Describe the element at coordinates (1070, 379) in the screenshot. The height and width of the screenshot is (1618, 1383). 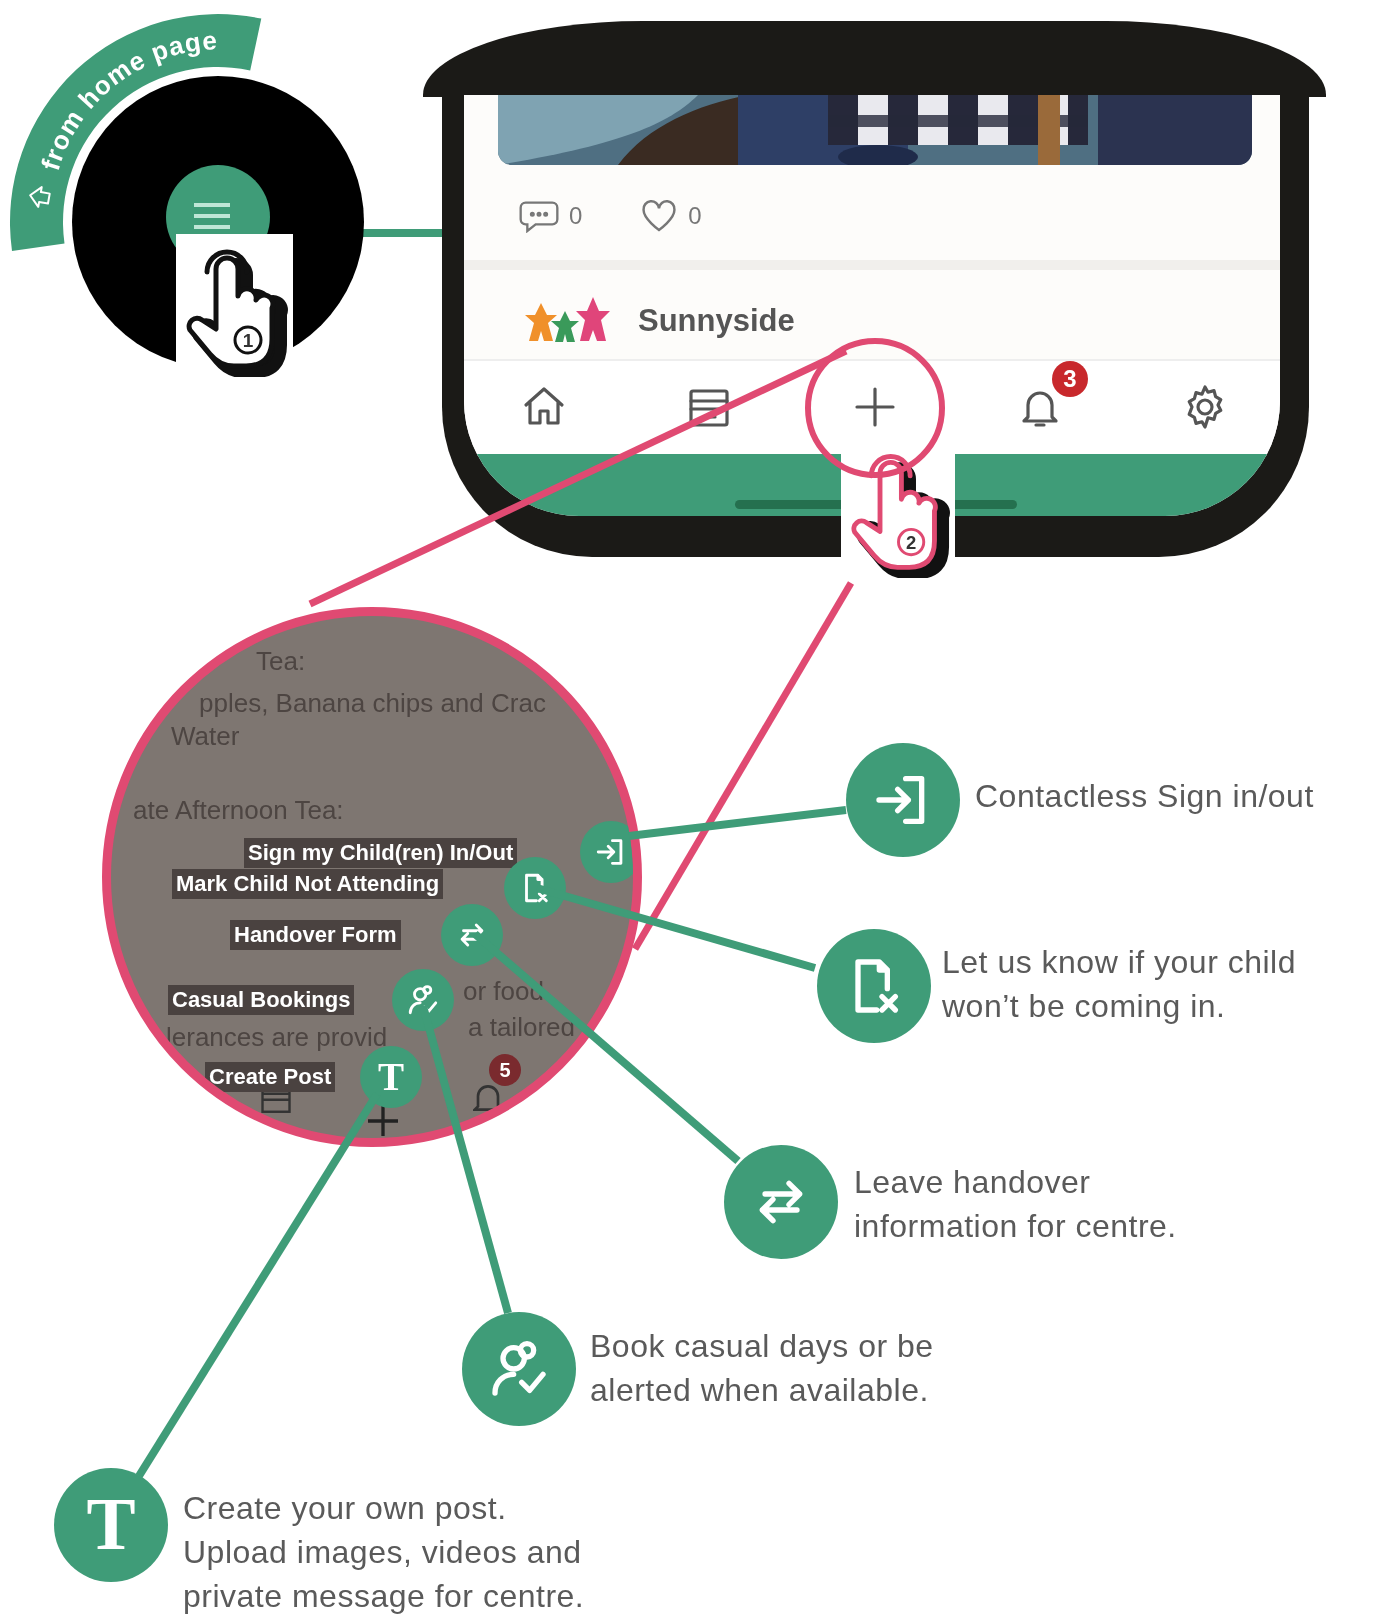
I see `notification-badge: 3` at that location.